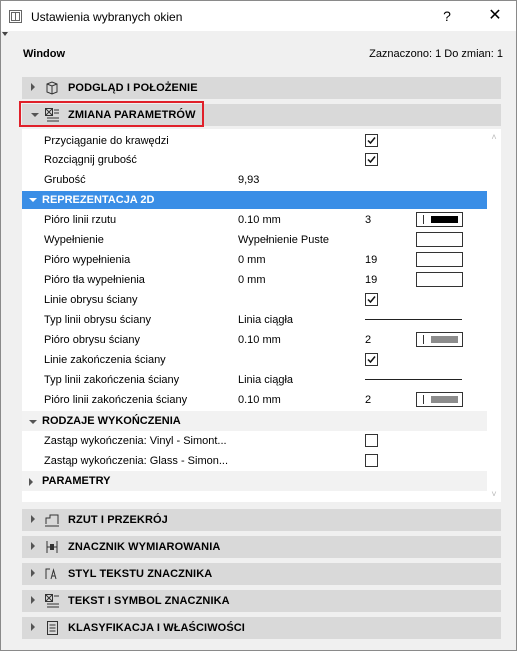  Describe the element at coordinates (261, 547) in the screenshot. I see `section-dimension-marker: ZNACZNIK WYMIAROWANIA` at that location.